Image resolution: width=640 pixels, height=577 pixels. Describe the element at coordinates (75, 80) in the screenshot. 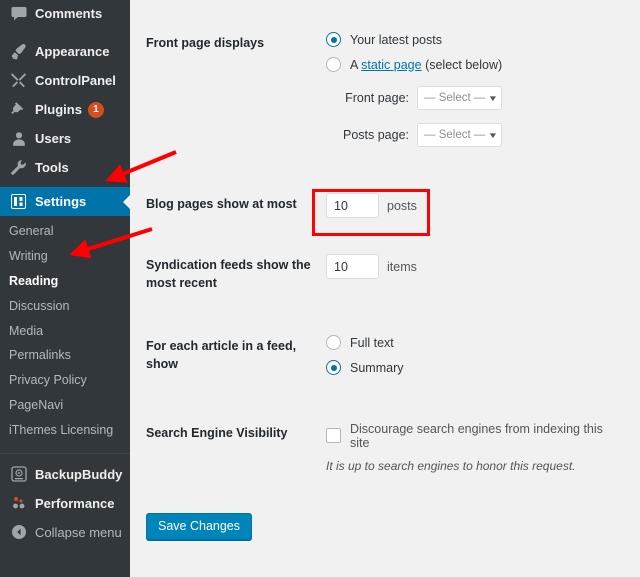

I see `sidebar-item-label: ControlPanel` at that location.